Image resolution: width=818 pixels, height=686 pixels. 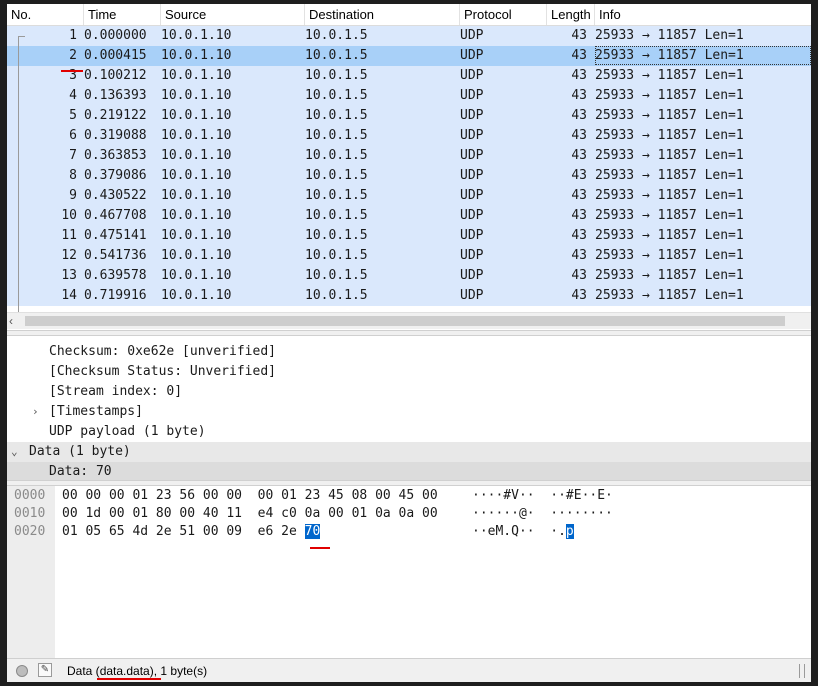 I want to click on byte-offset: 0000, so click(x=30, y=495).